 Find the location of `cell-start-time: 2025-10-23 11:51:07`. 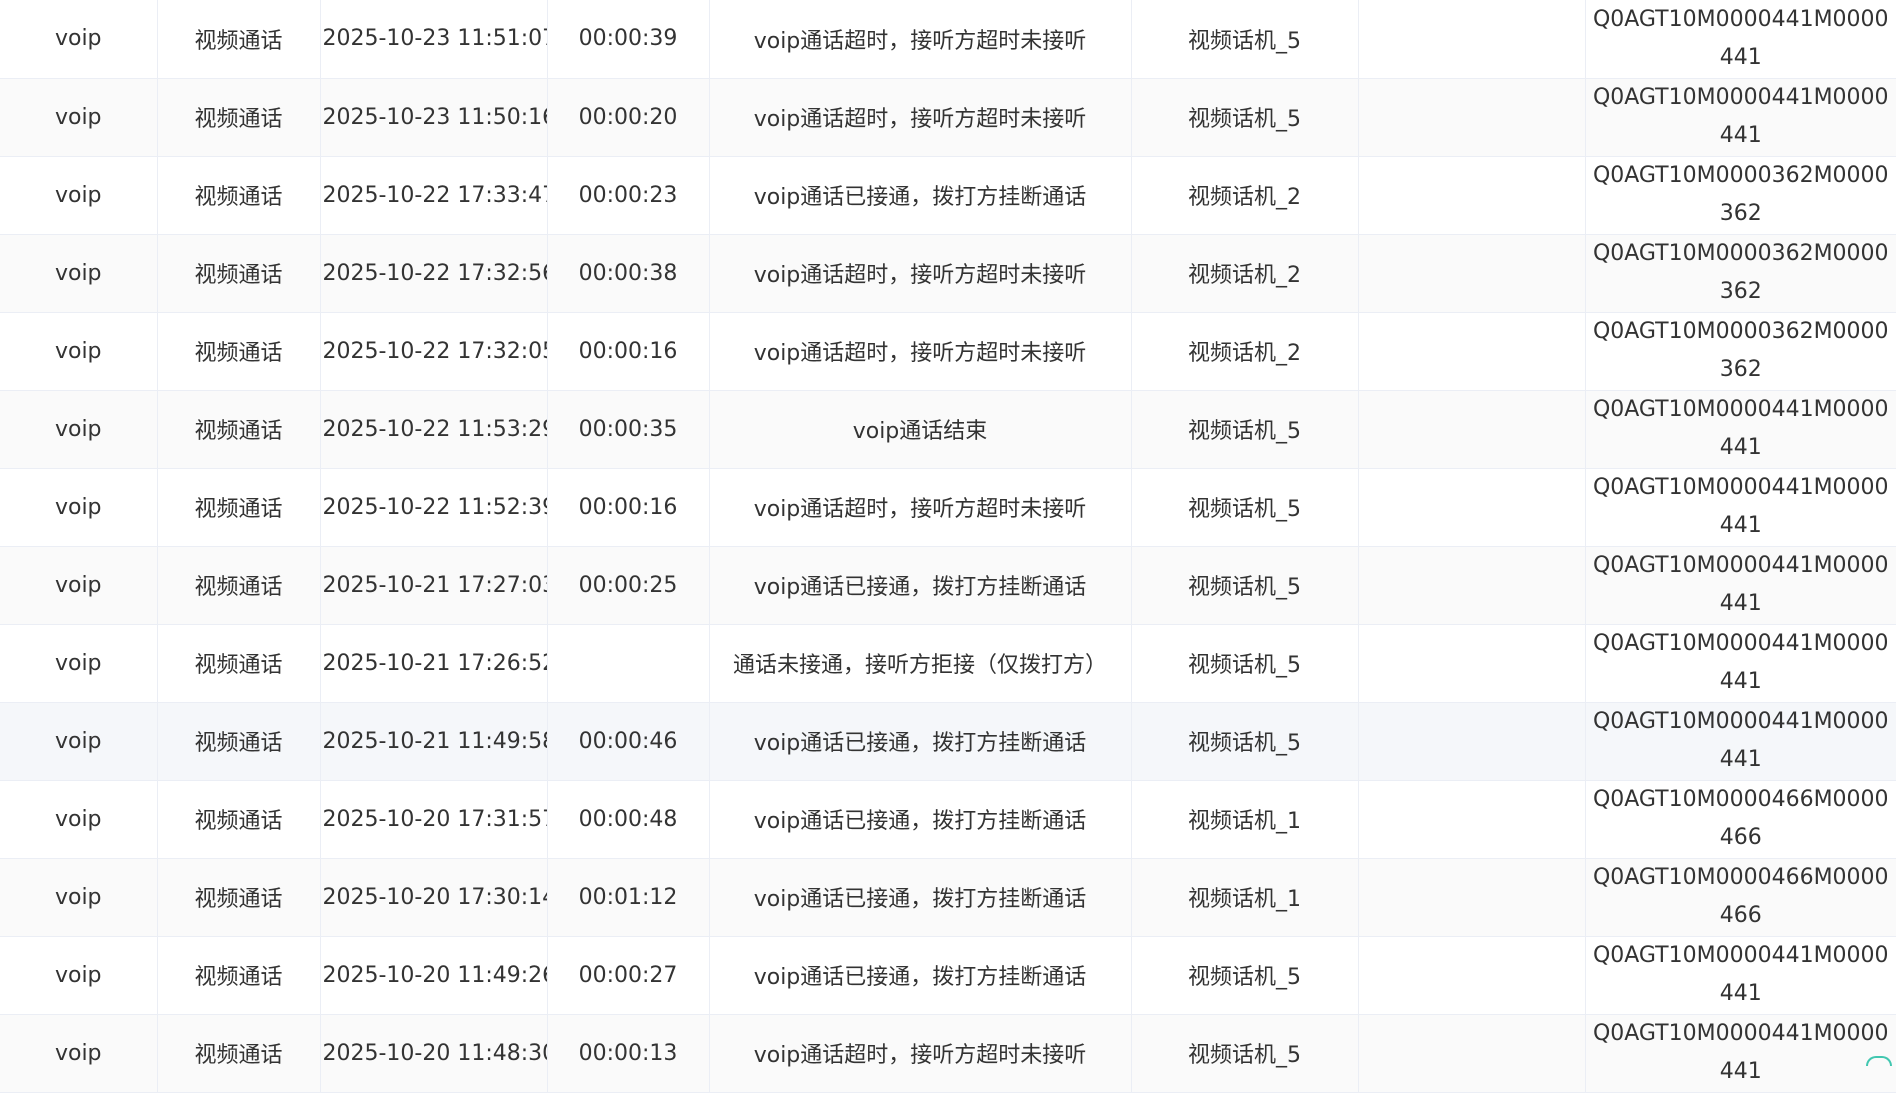

cell-start-time: 2025-10-23 11:51:07 is located at coordinates (434, 39).